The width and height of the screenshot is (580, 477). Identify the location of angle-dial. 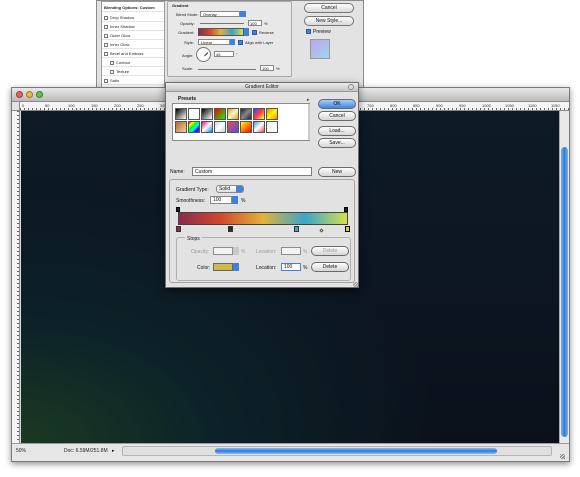
(203, 54).